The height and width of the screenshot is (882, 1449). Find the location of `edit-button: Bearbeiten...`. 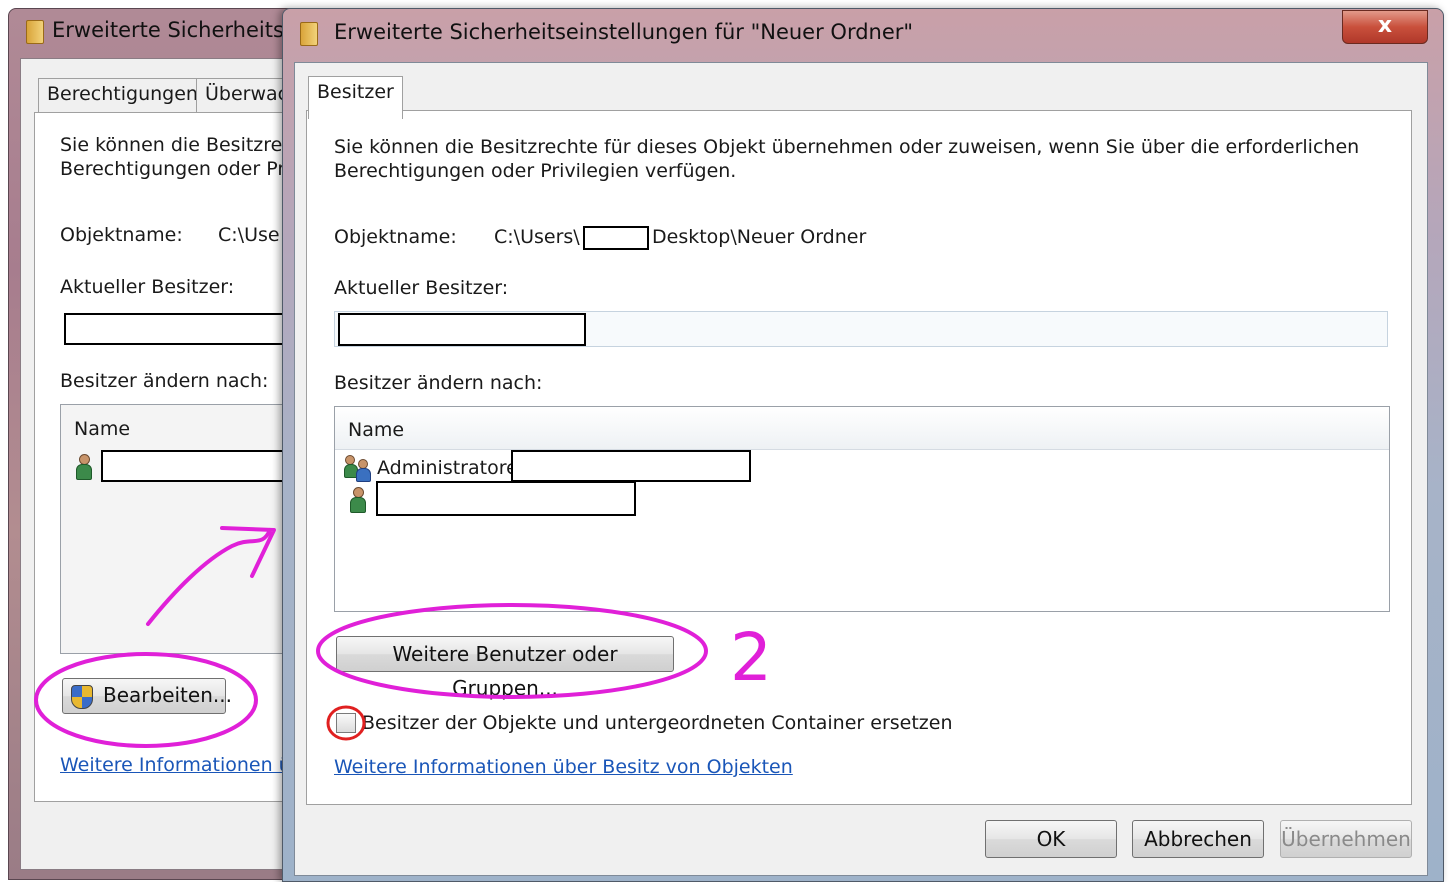

edit-button: Bearbeiten... is located at coordinates (147, 696).